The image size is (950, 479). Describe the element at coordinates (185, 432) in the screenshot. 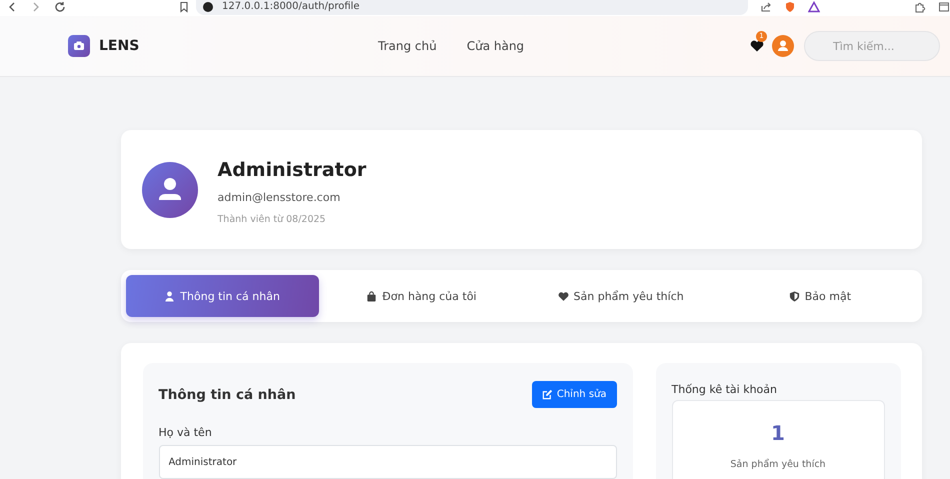

I see `field-label: Họ và tên` at that location.